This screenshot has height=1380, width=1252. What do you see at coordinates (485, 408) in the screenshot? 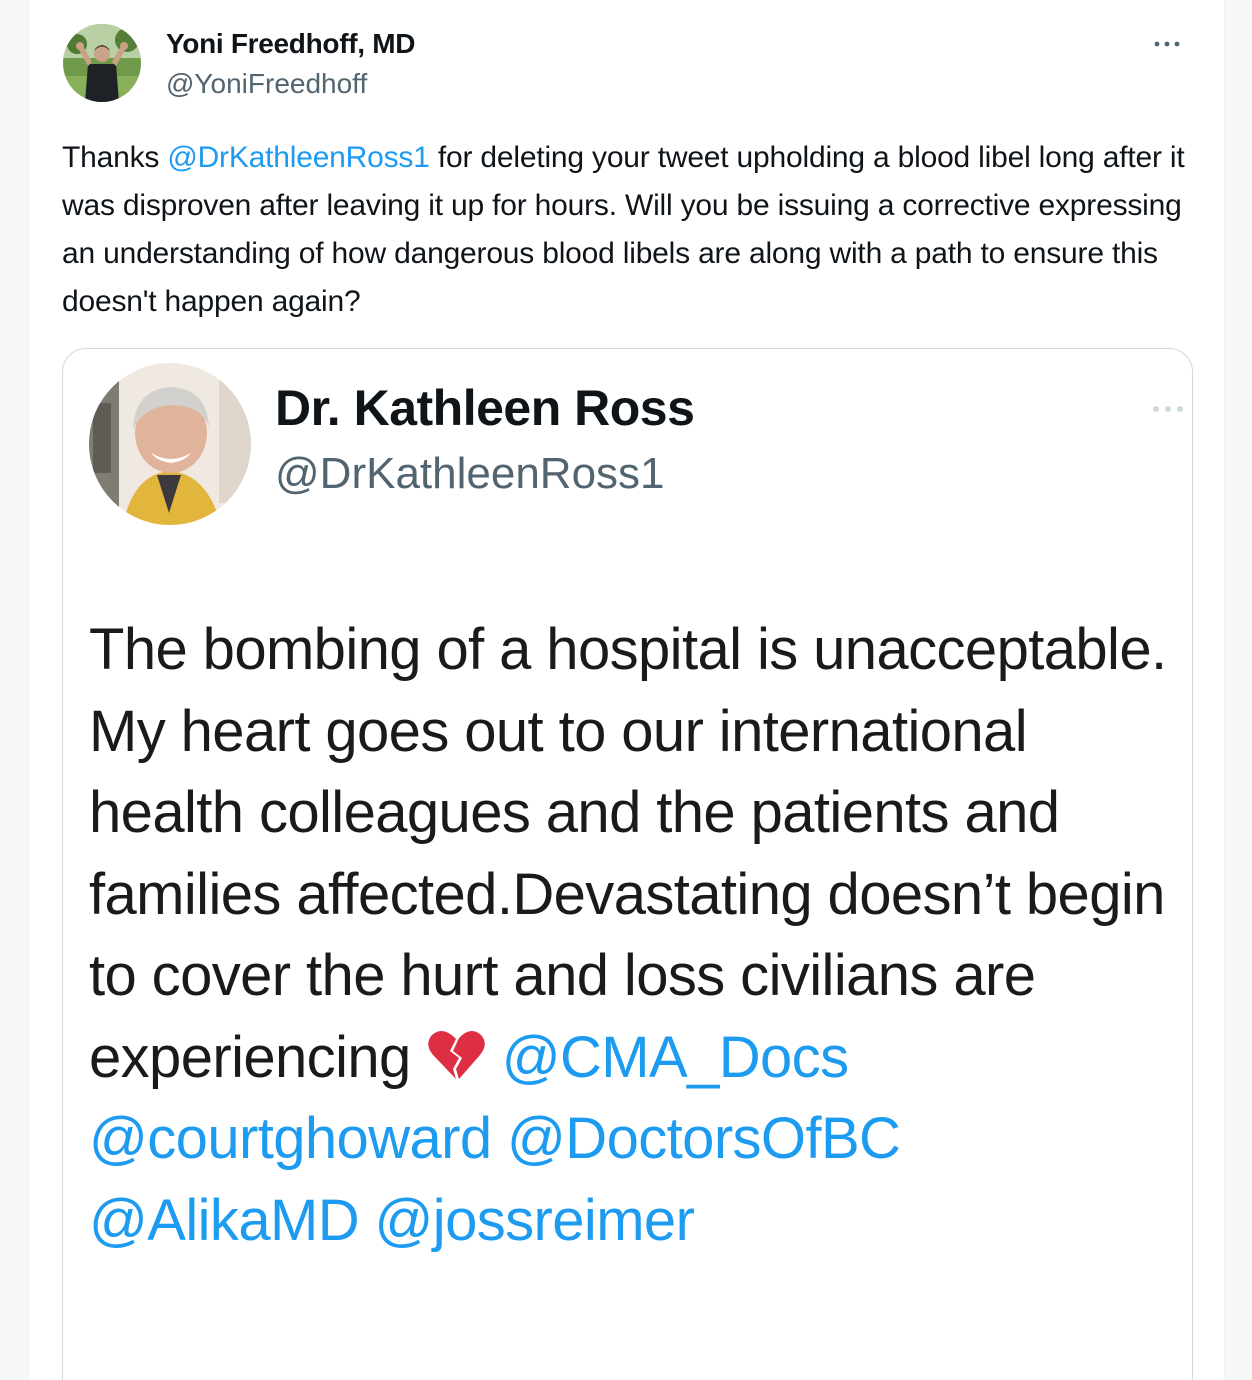
I see `quoted-author-name: Dr. Kathleen Ross` at bounding box center [485, 408].